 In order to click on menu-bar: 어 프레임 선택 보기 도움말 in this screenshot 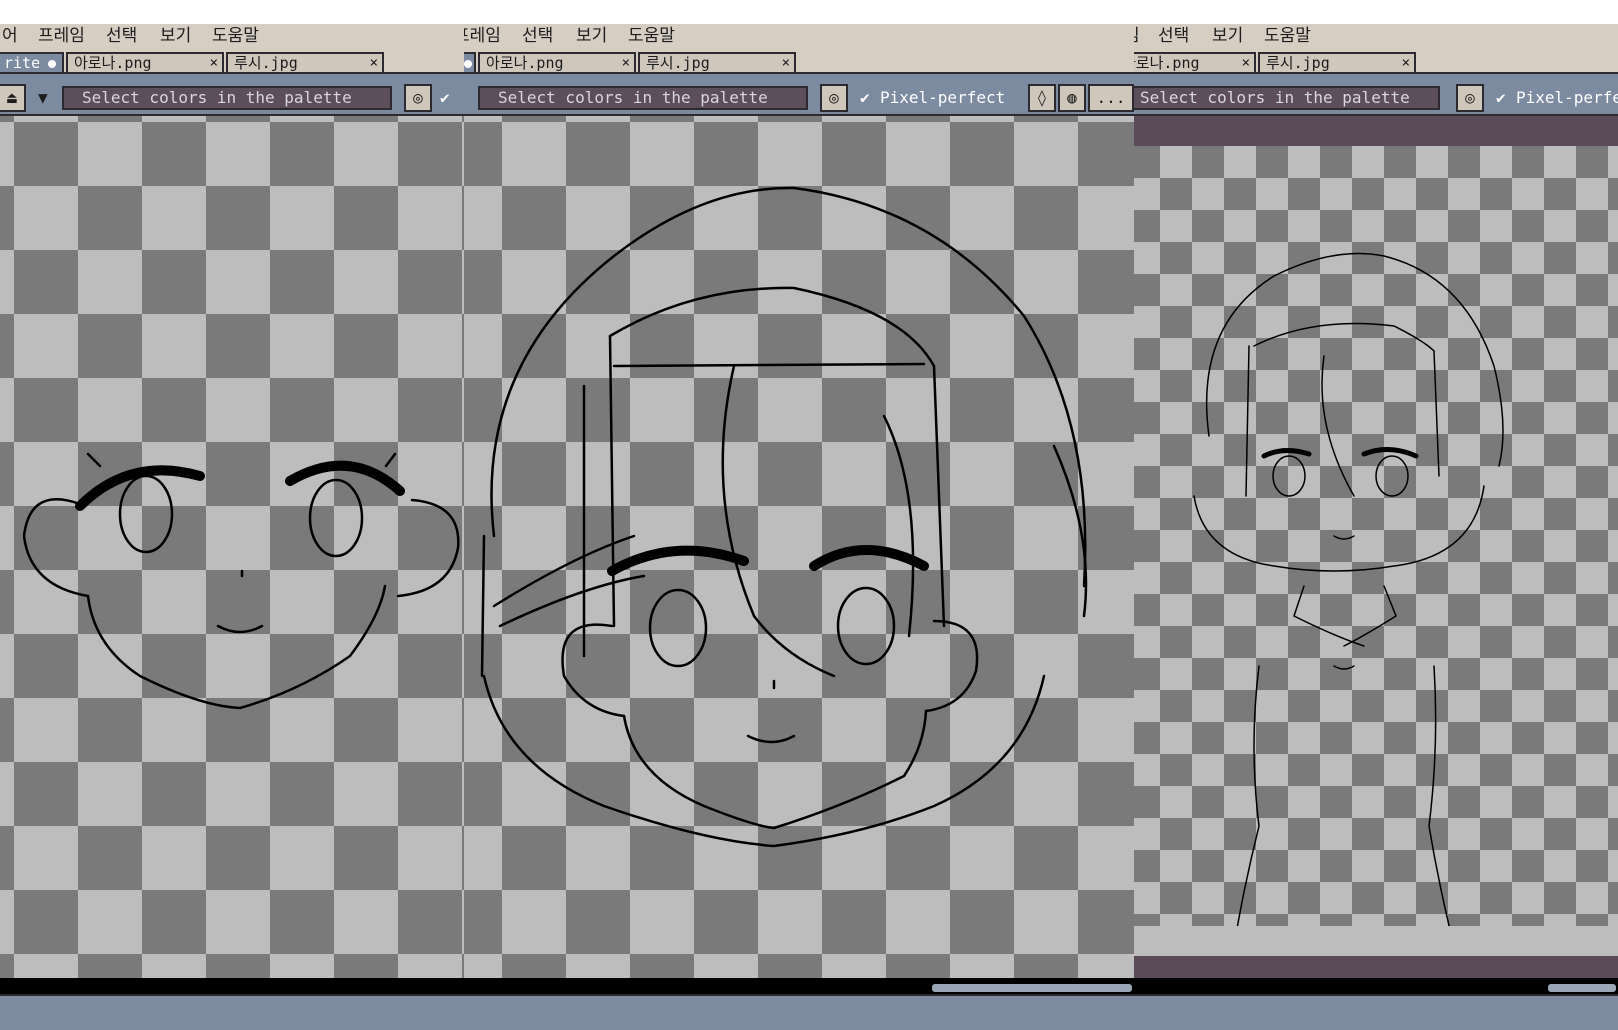, I will do `click(235, 36)`.